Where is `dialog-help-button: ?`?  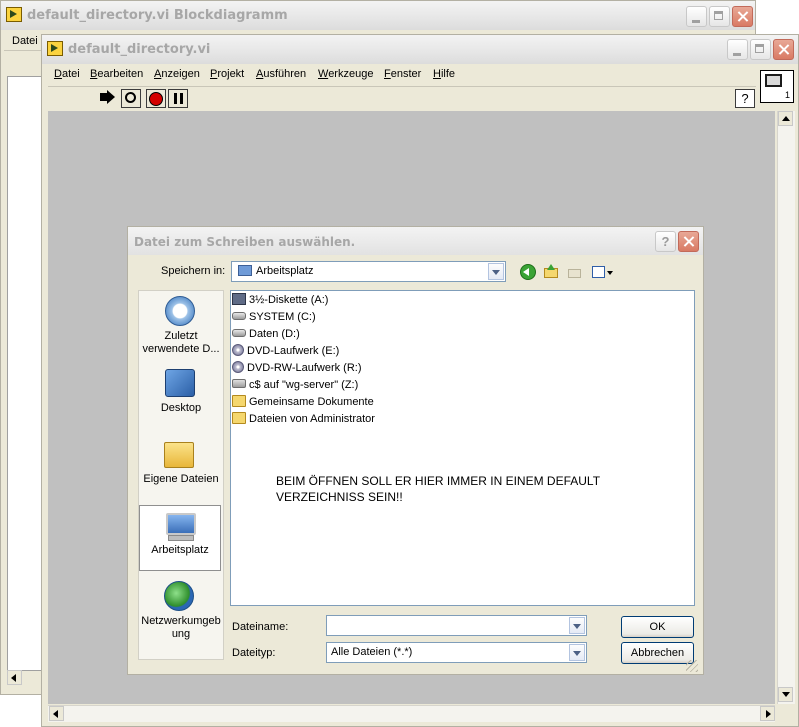 dialog-help-button: ? is located at coordinates (665, 241).